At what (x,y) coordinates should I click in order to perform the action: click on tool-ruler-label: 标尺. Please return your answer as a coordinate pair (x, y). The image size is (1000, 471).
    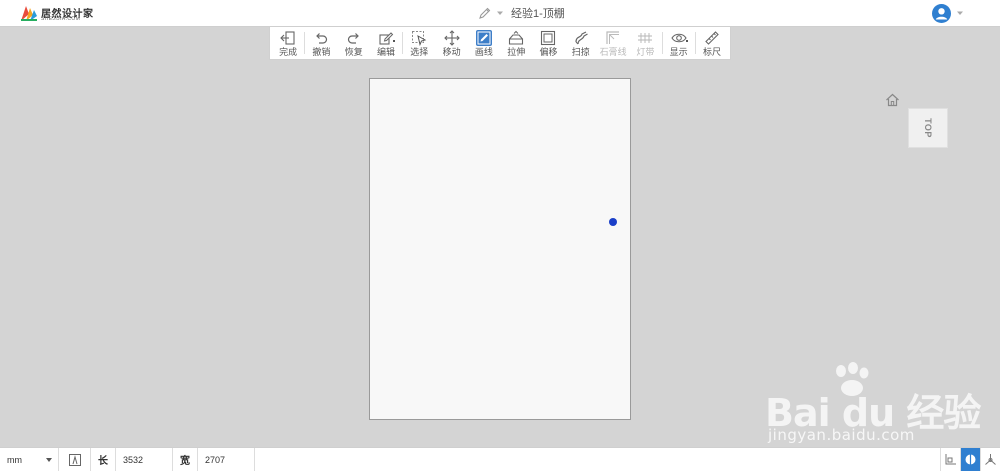
    Looking at the image, I should click on (711, 52).